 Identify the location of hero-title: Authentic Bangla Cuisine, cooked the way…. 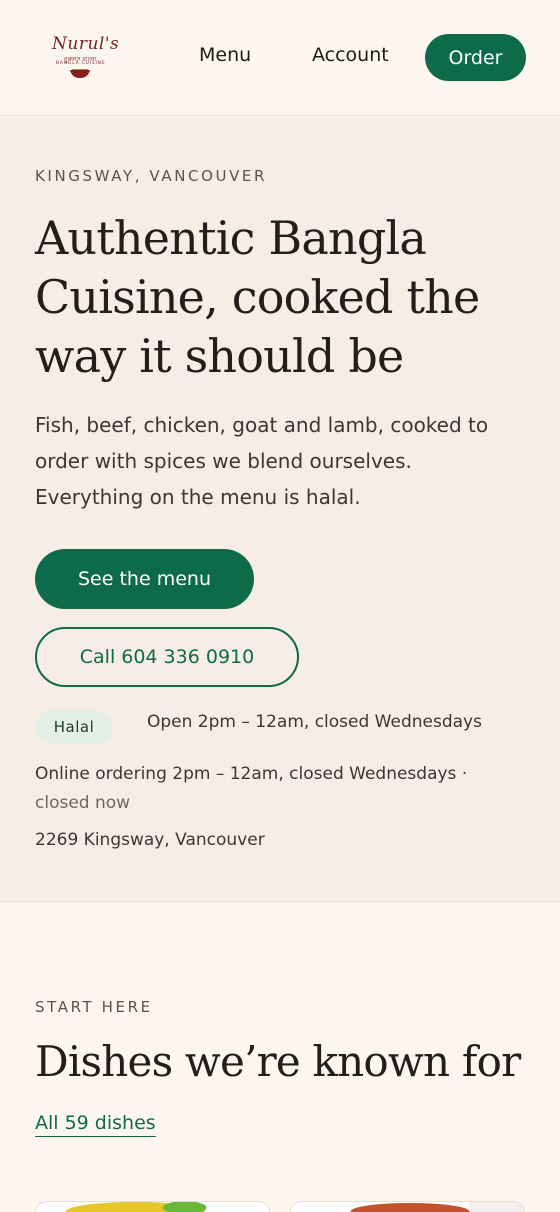
(257, 297).